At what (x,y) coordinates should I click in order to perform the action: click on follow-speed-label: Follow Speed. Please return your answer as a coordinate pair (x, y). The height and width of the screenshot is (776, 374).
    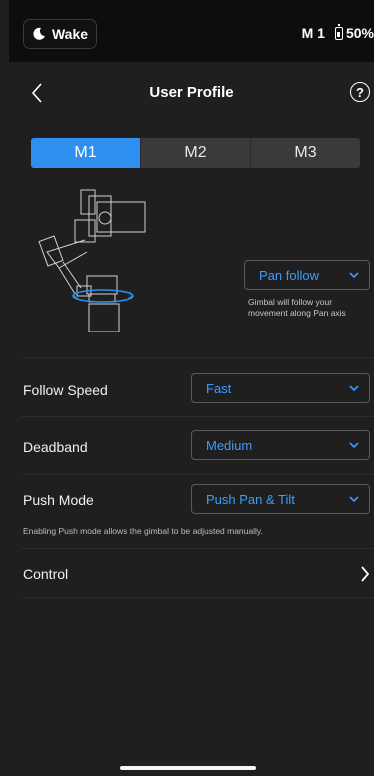
    Looking at the image, I should click on (65, 390).